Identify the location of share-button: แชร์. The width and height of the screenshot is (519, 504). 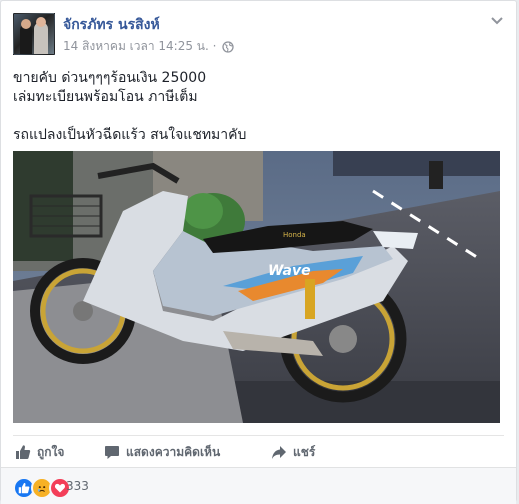
(293, 452).